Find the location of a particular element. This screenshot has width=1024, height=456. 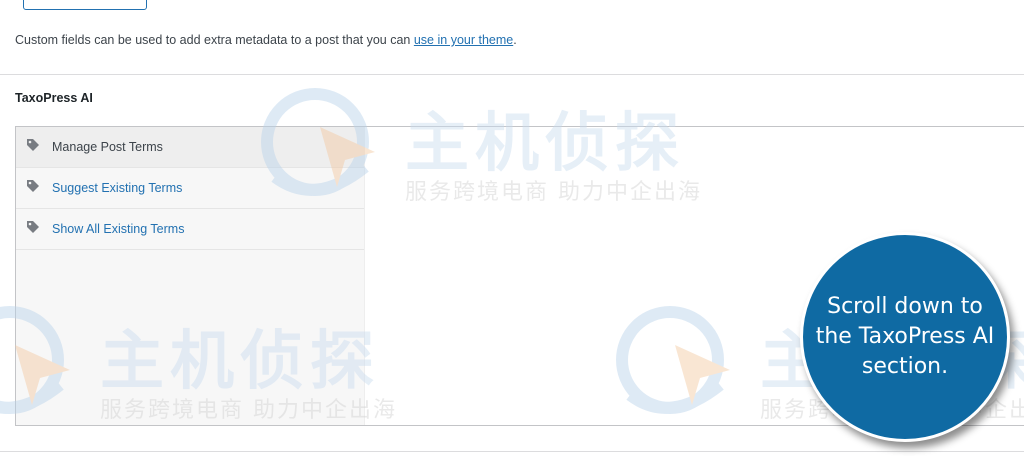

taxopress-section-title: TaxoPress AI is located at coordinates (54, 98).